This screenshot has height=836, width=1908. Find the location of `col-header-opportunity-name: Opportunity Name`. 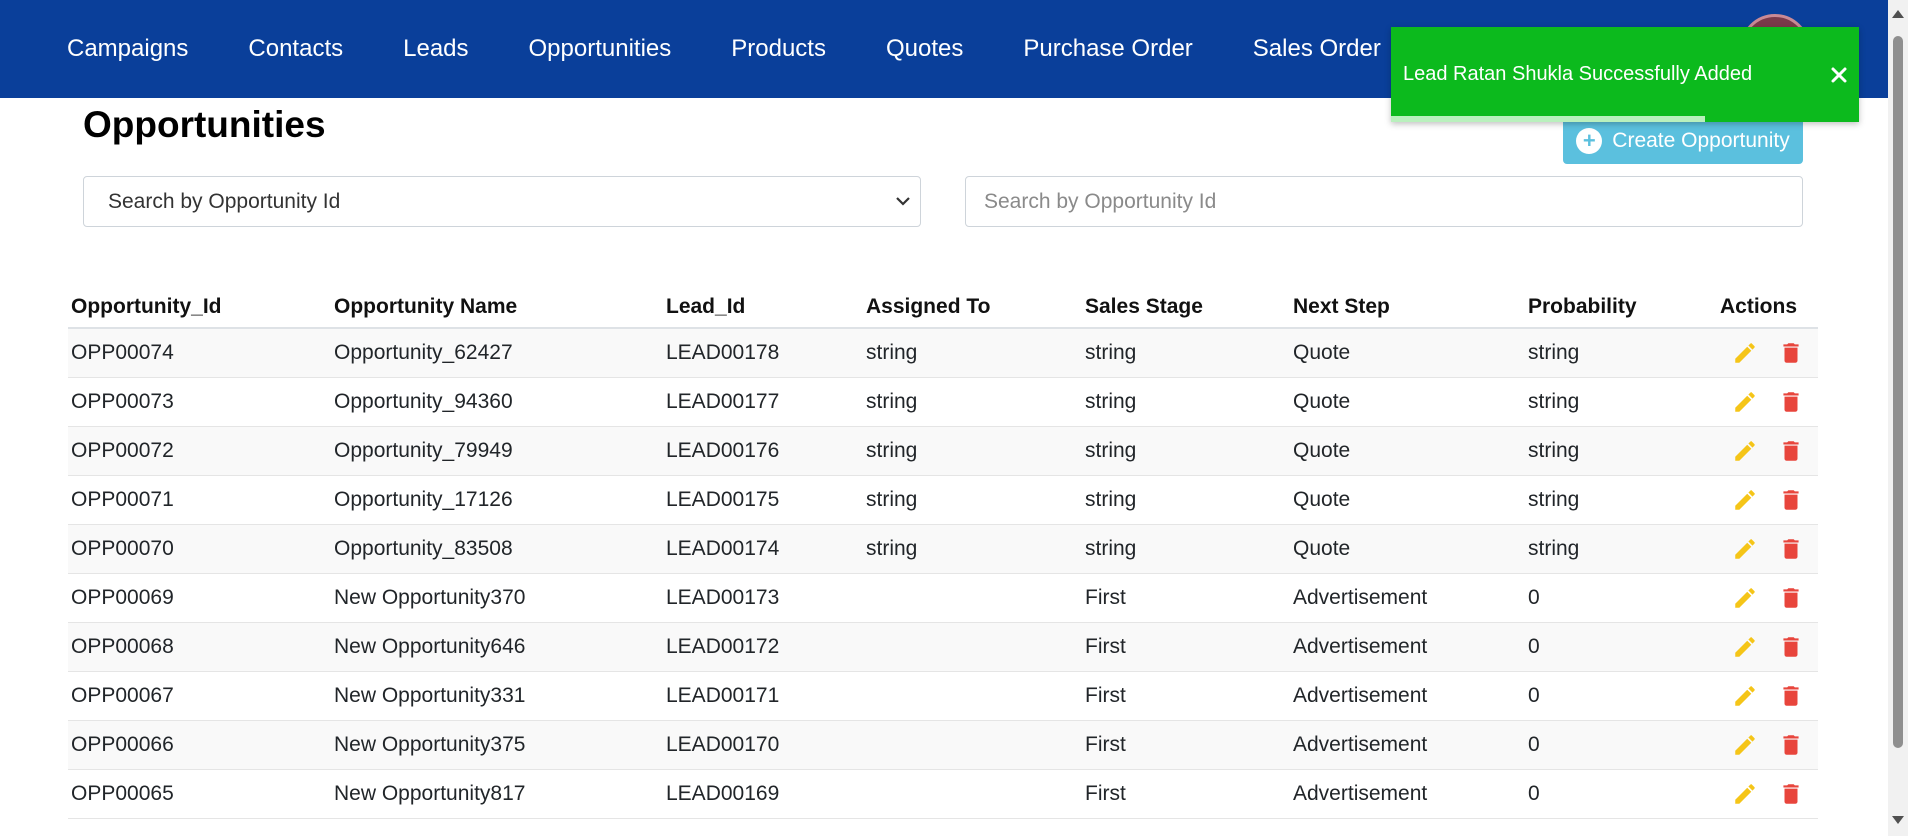

col-header-opportunity-name: Opportunity Name is located at coordinates (497, 307).